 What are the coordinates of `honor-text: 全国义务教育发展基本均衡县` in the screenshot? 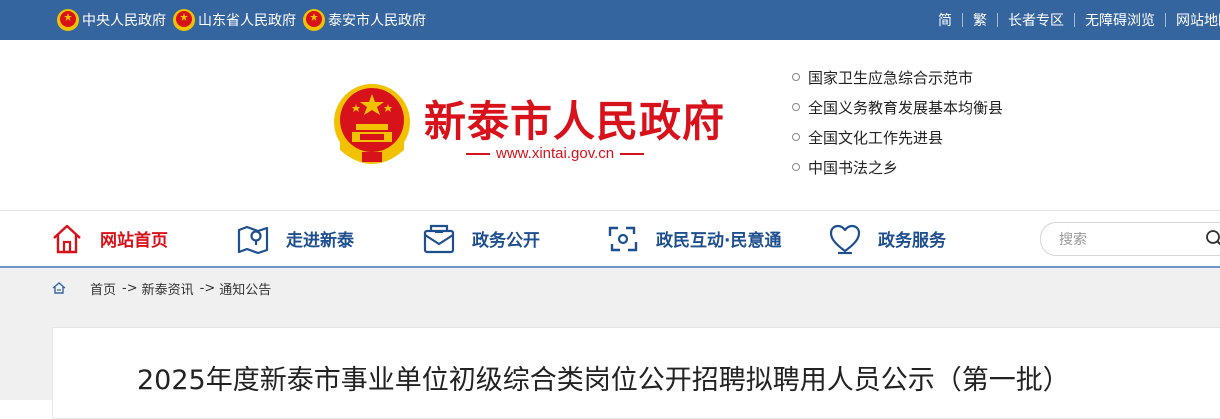 It's located at (906, 107).